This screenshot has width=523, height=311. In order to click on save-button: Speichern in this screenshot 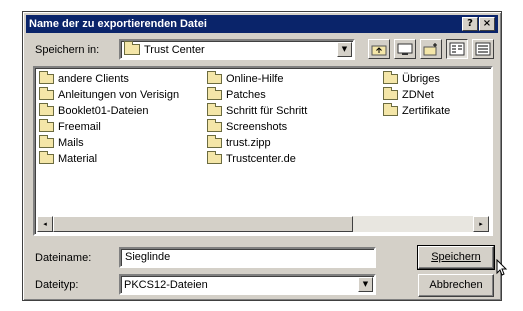, I will do `click(456, 257)`.